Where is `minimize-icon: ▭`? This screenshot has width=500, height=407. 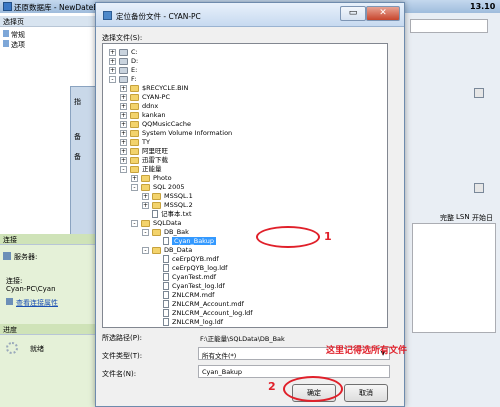
minimize-icon: ▭ is located at coordinates (353, 13).